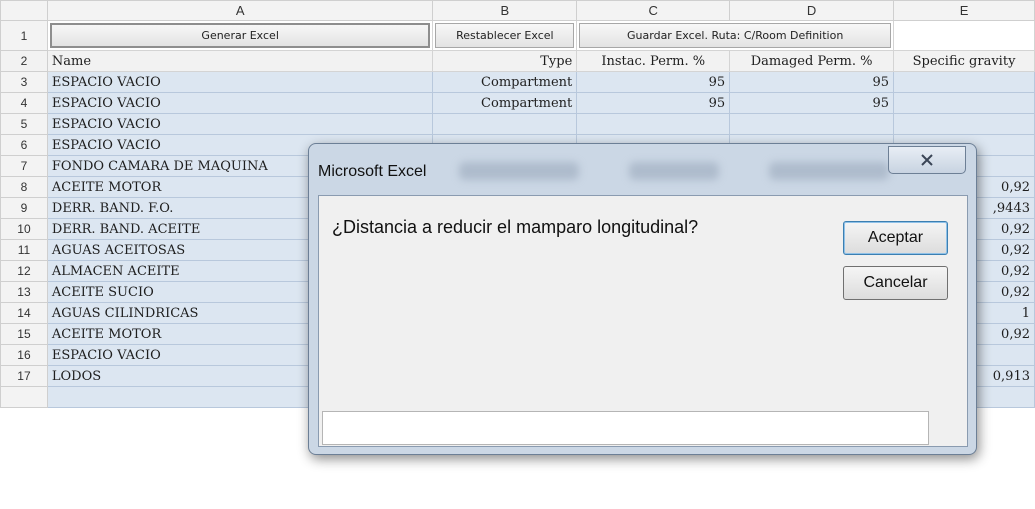  What do you see at coordinates (24, 250) in the screenshot?
I see `row-number: 11` at bounding box center [24, 250].